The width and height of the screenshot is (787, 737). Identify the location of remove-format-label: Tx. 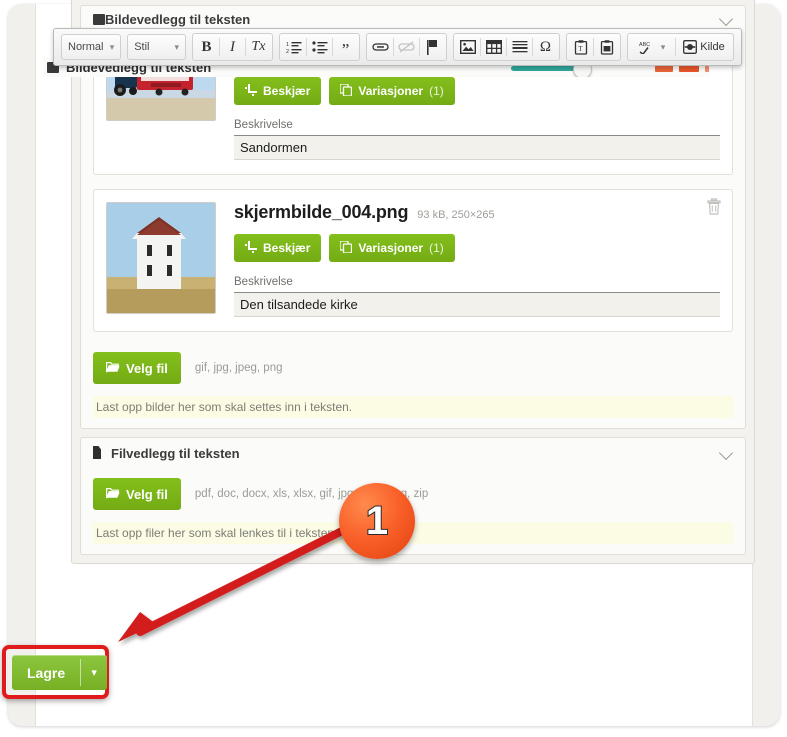
(258, 46).